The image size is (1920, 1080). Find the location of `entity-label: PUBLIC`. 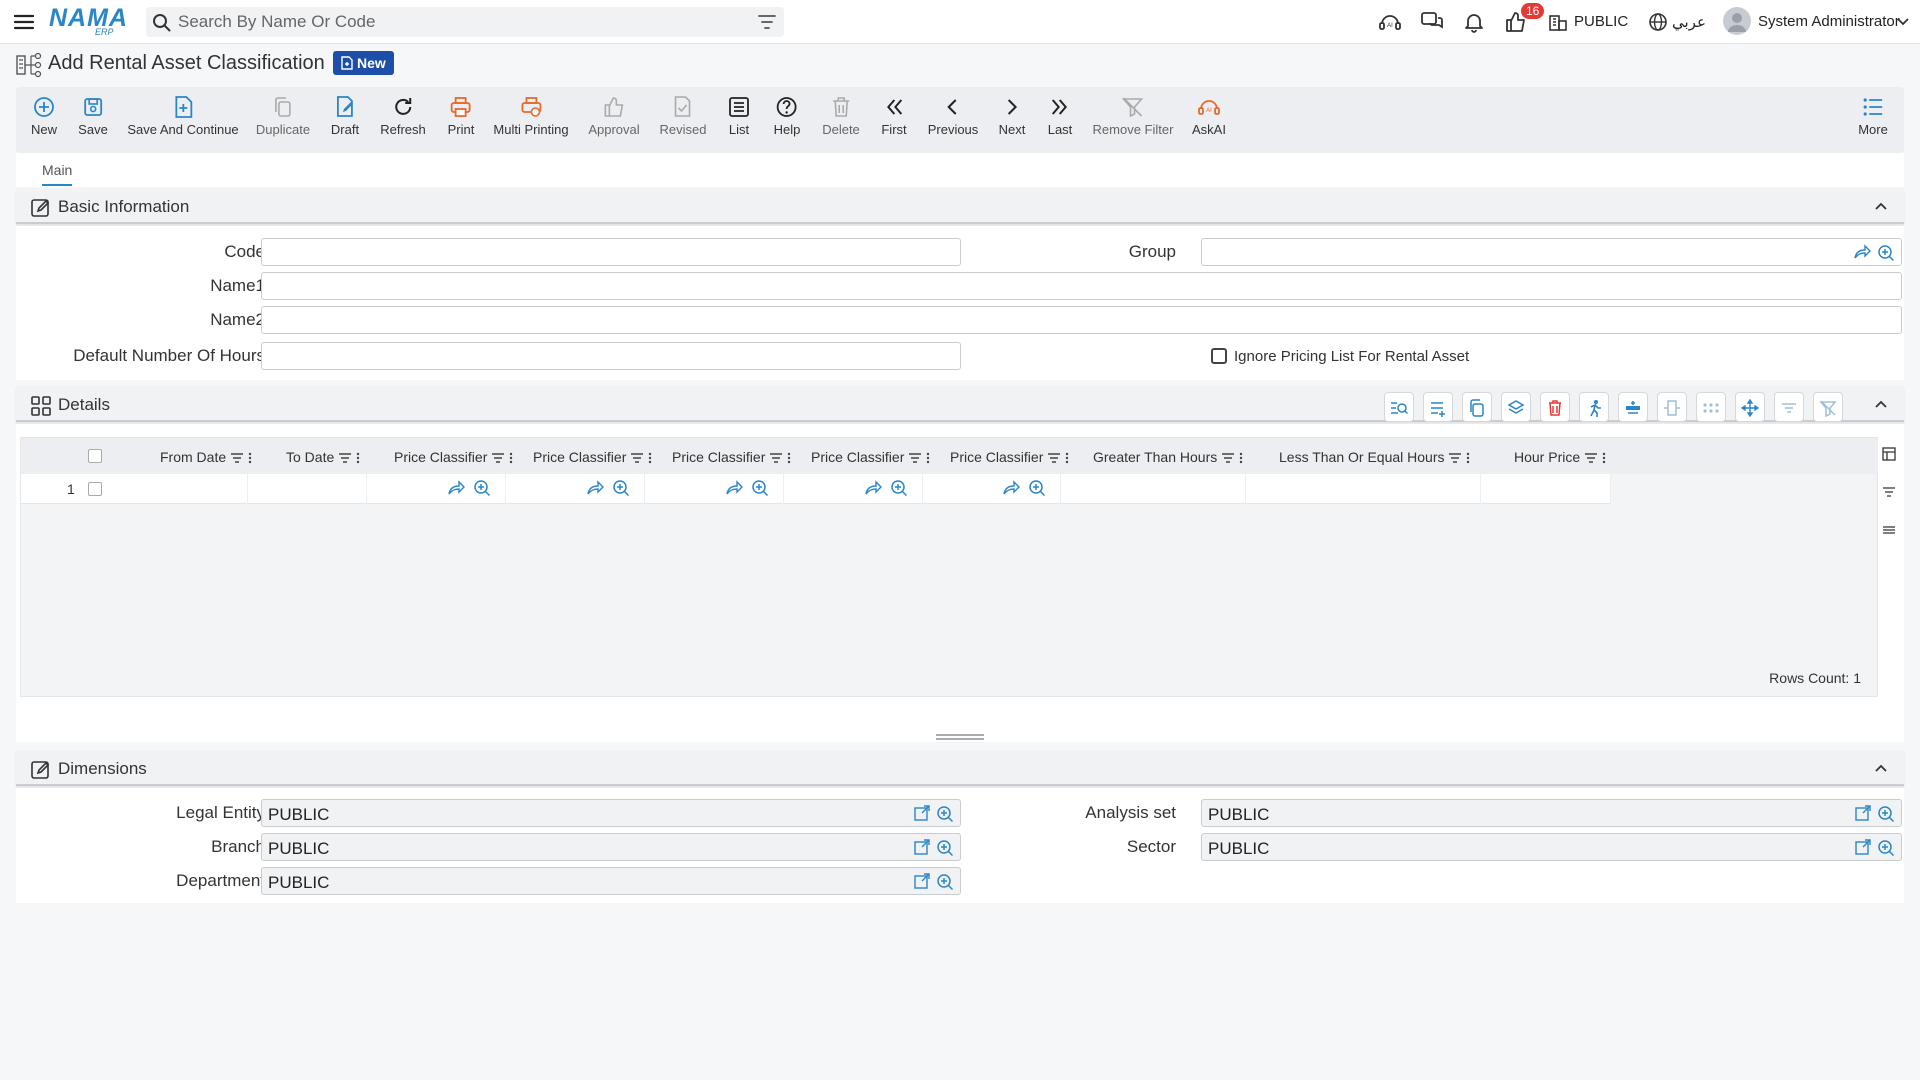

entity-label: PUBLIC is located at coordinates (1601, 21).